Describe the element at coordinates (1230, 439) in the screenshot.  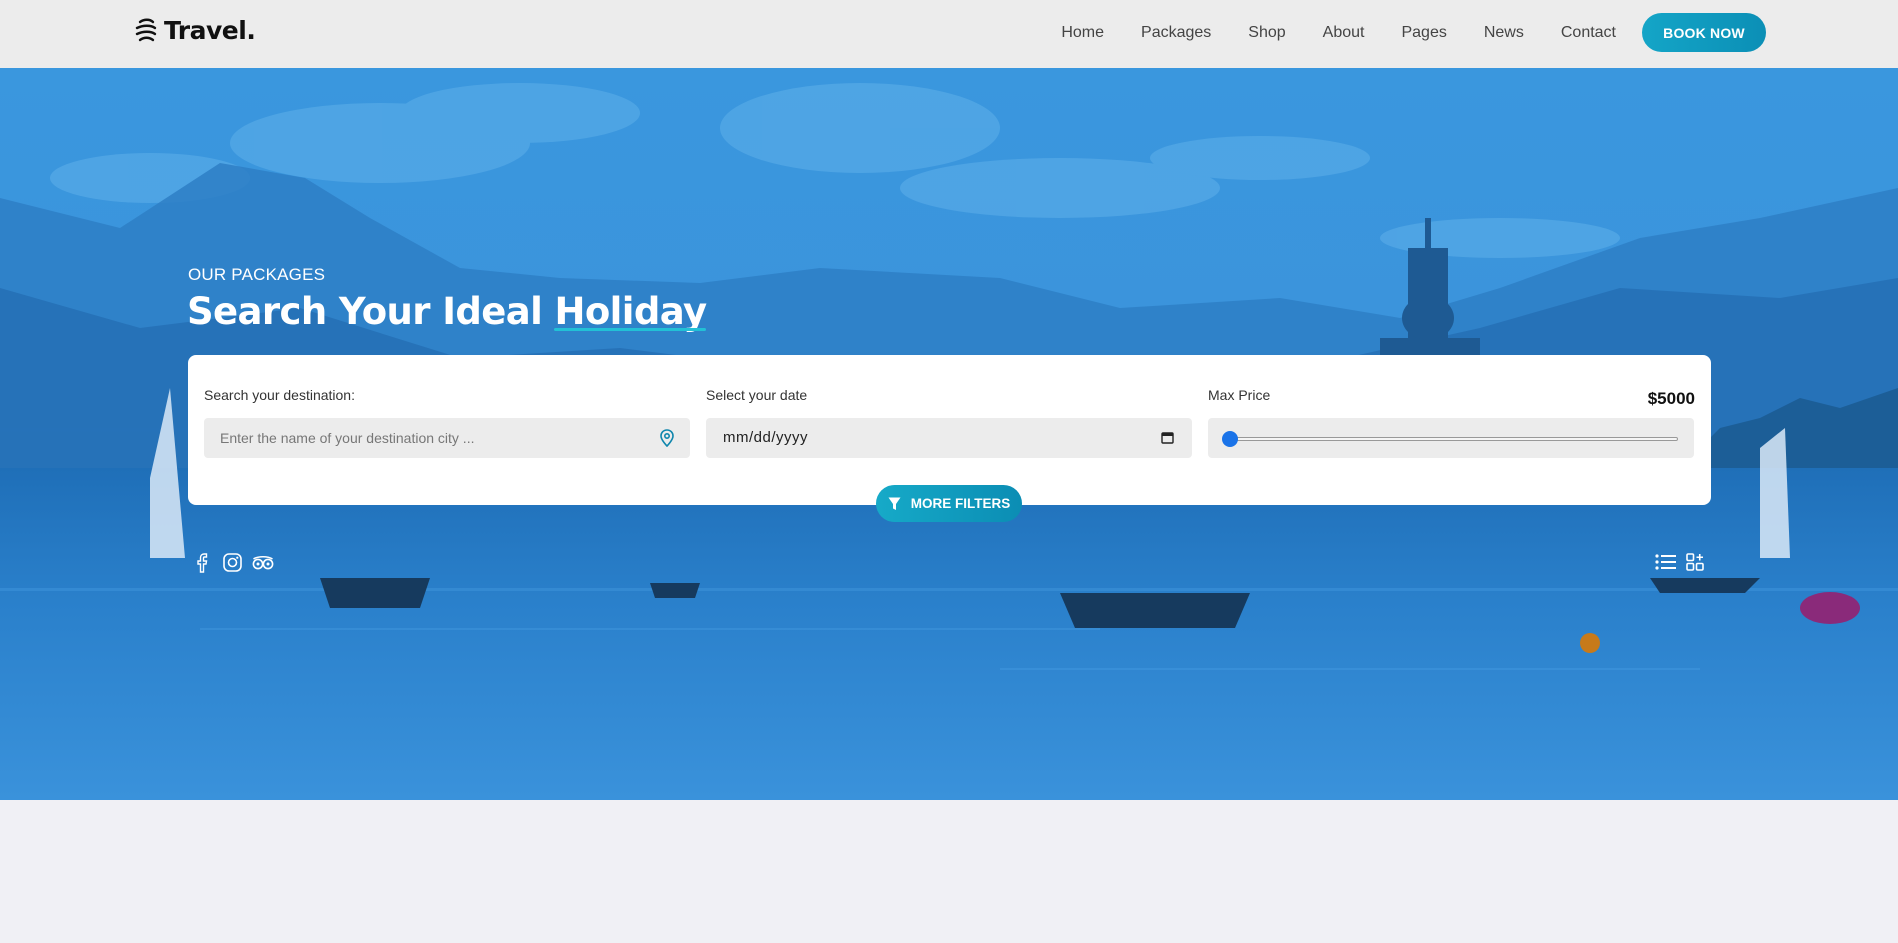
I see `slider-thumb` at that location.